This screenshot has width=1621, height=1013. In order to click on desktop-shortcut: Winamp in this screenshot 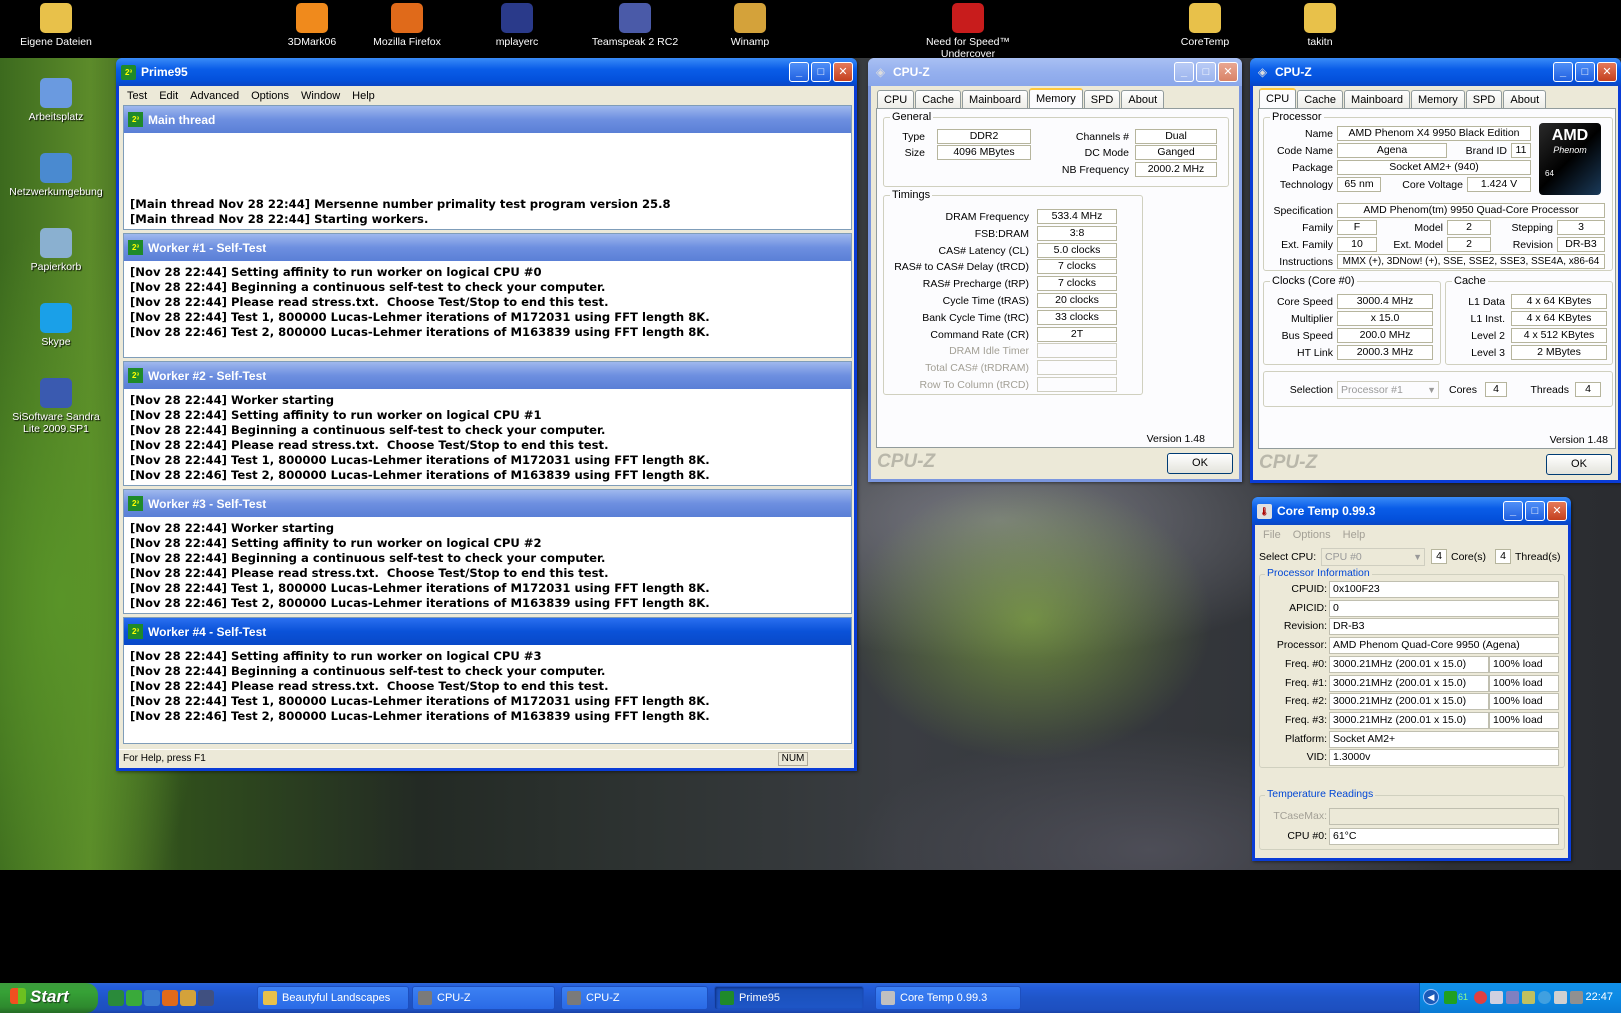, I will do `click(750, 25)`.